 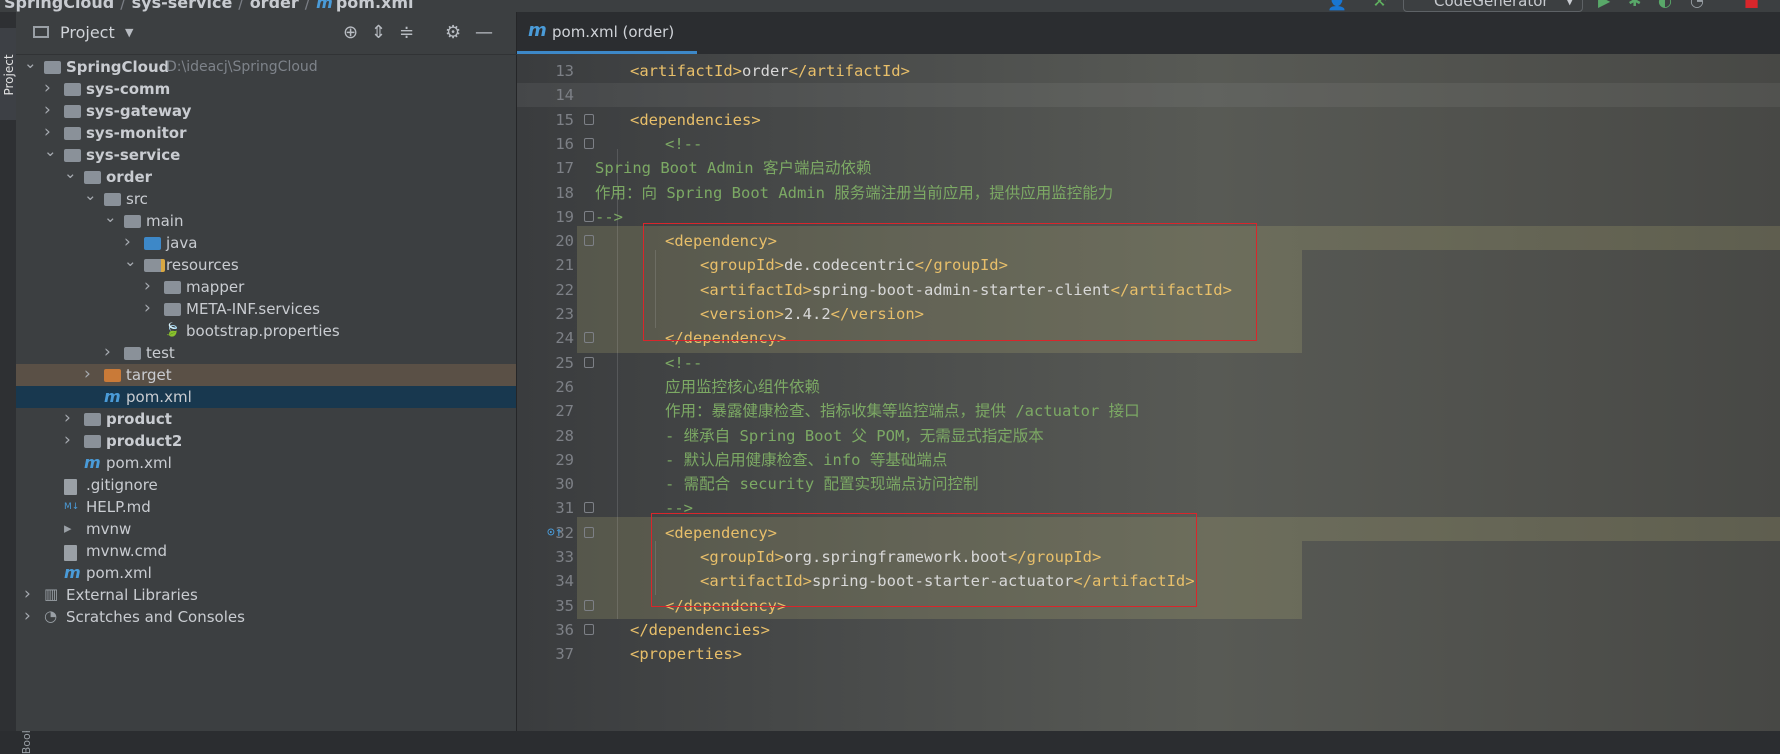 What do you see at coordinates (1604, 5) in the screenshot?
I see `run-icon: ▶` at bounding box center [1604, 5].